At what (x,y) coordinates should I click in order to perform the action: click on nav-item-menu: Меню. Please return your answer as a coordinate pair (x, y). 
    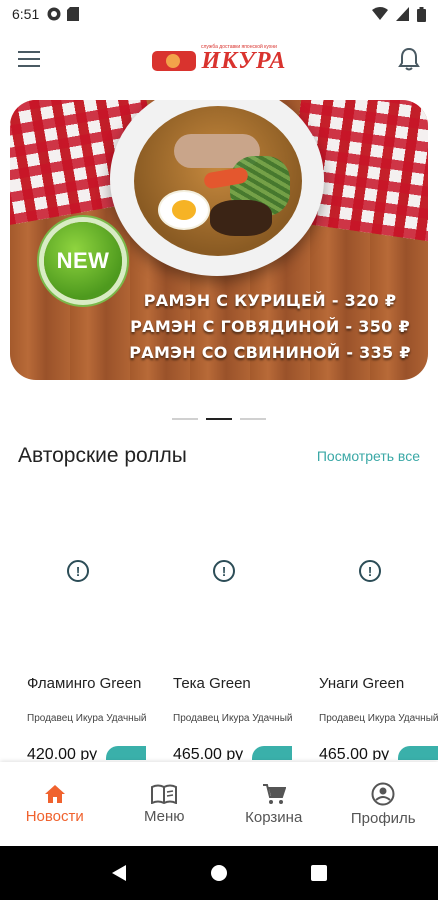
    Looking at the image, I should click on (165, 804).